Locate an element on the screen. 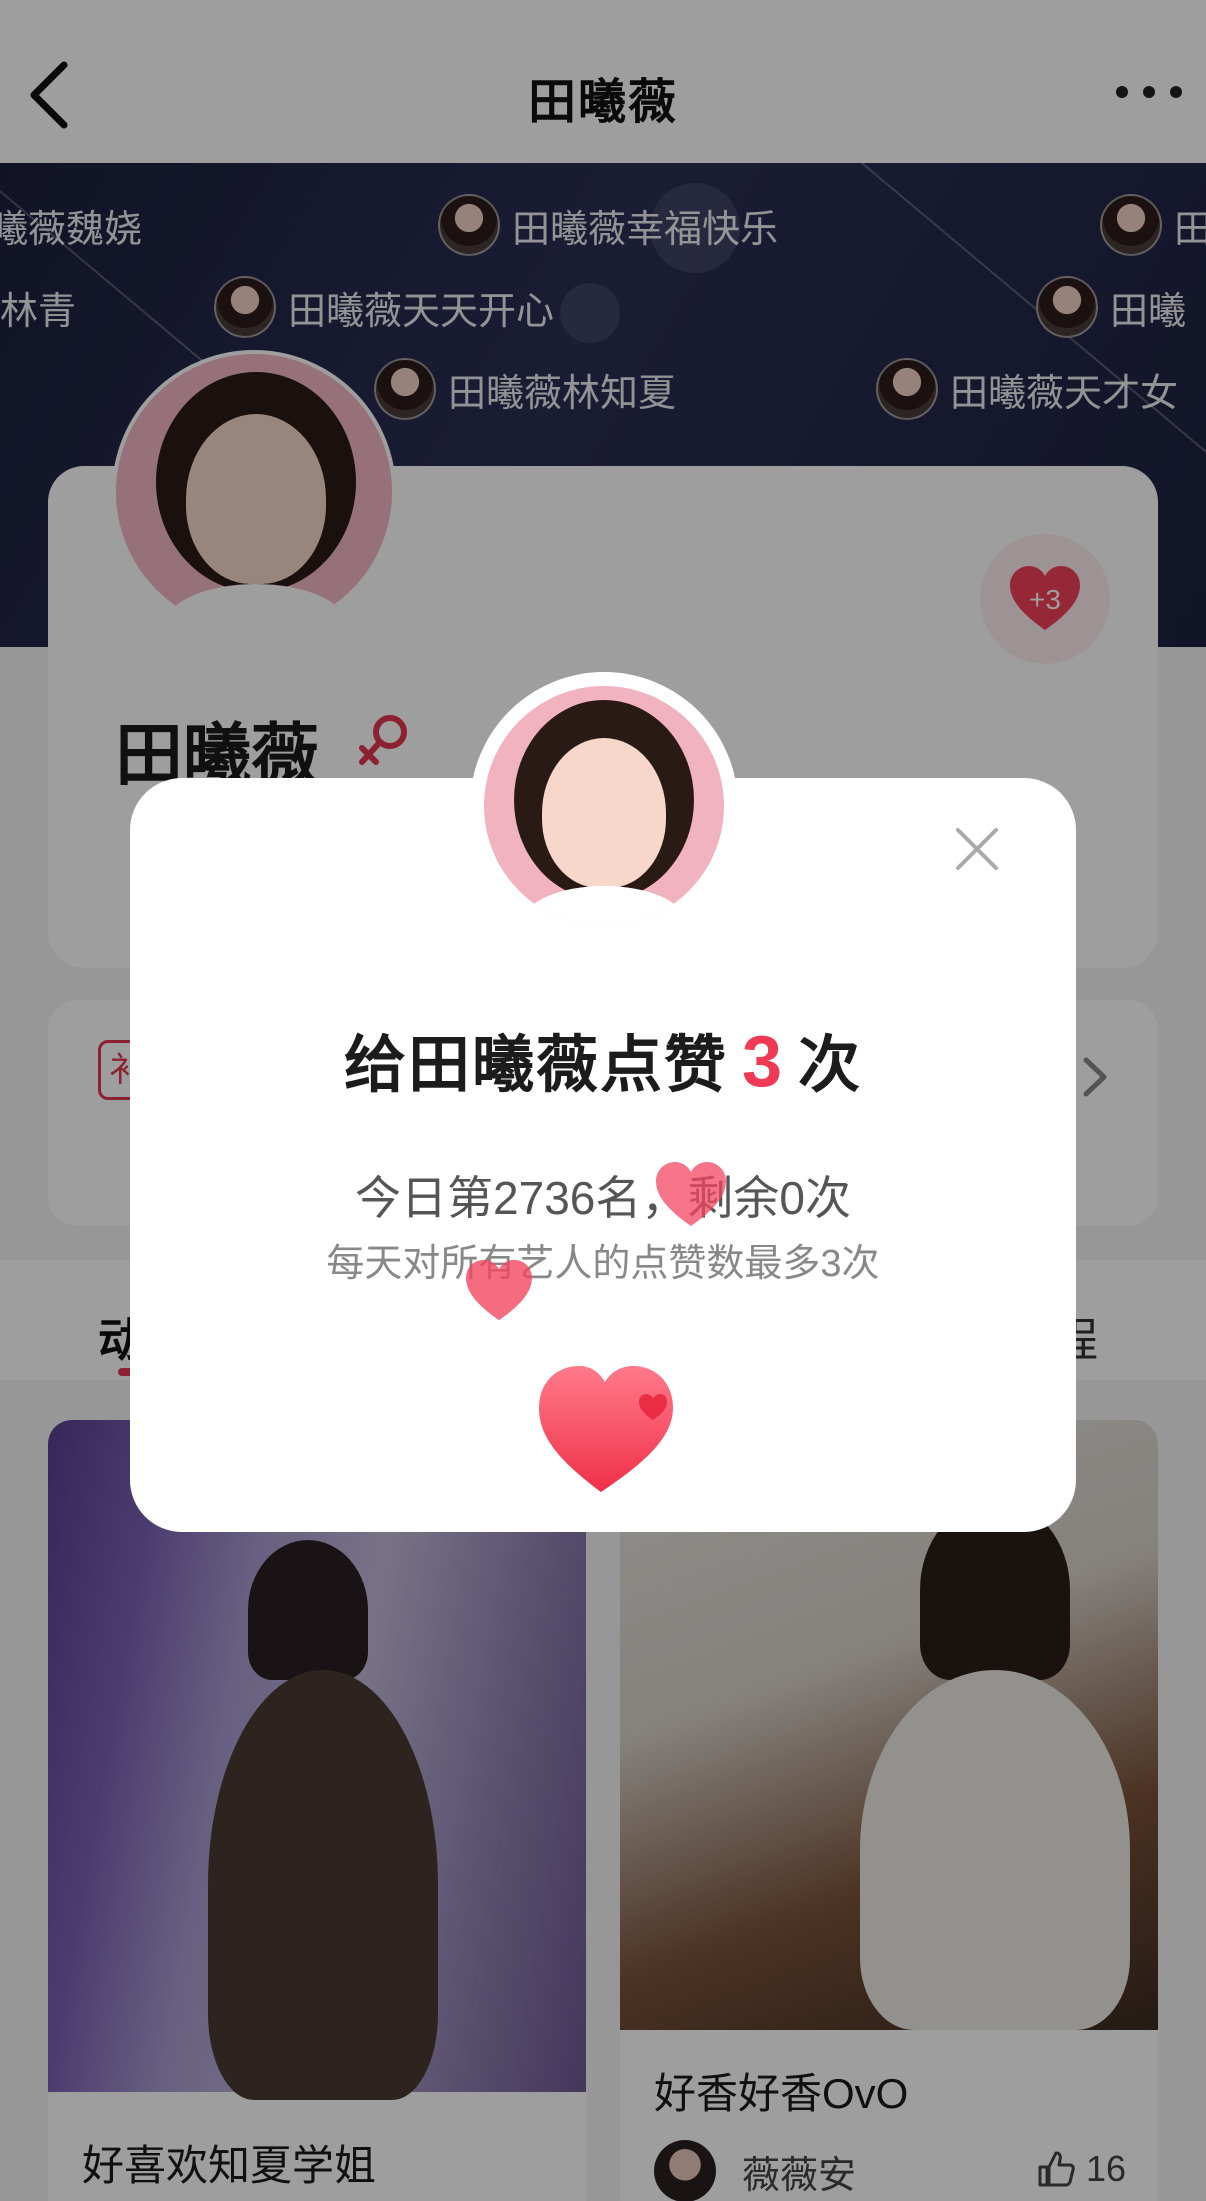 This screenshot has height=2201, width=1206. modal-title: 给田曦薇点赞 3 次 is located at coordinates (603, 1059).